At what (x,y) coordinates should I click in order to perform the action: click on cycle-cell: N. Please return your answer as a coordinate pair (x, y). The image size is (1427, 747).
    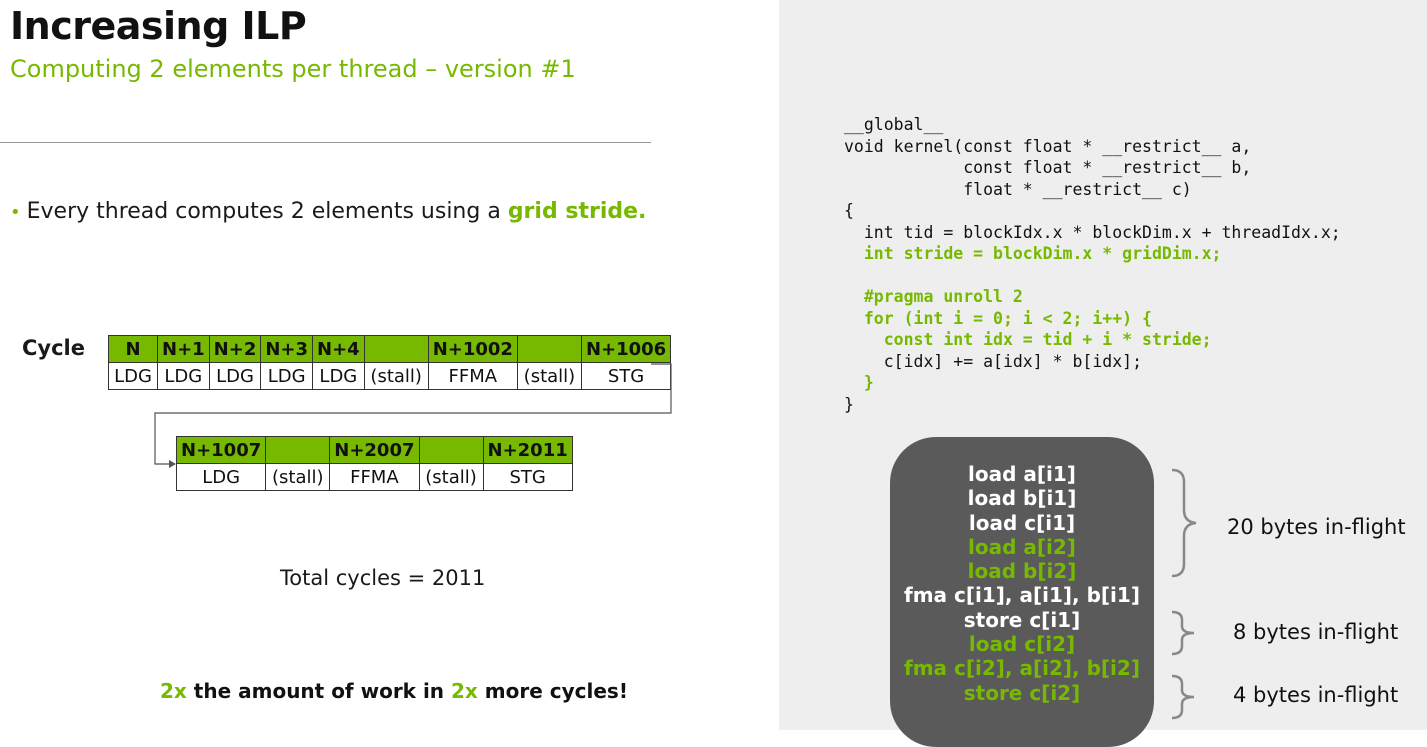
    Looking at the image, I should click on (133, 349).